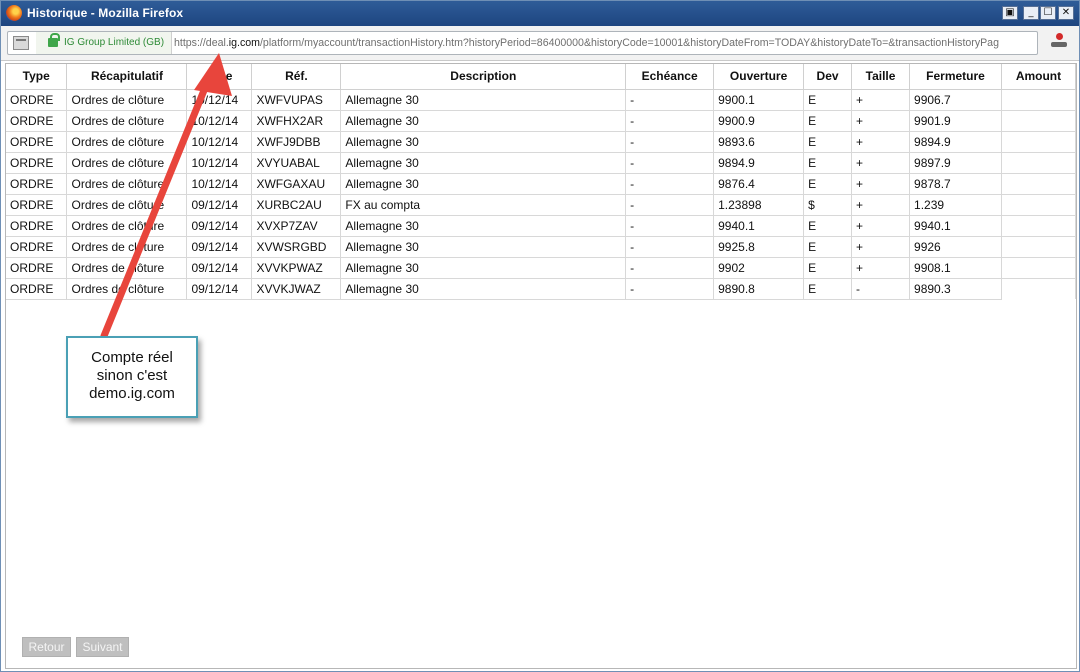 This screenshot has height=672, width=1080. I want to click on callout-line: Compte réel, so click(132, 357).